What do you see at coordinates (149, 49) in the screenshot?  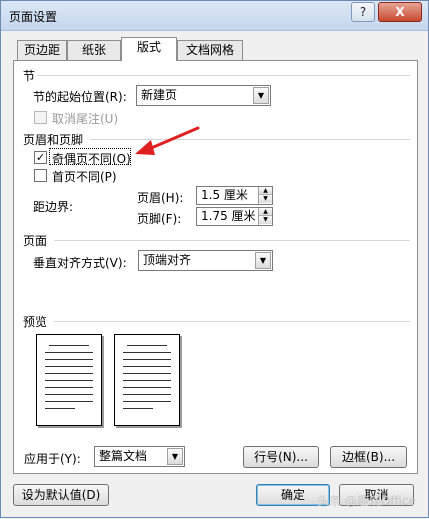 I see `tab-layout: 版式` at bounding box center [149, 49].